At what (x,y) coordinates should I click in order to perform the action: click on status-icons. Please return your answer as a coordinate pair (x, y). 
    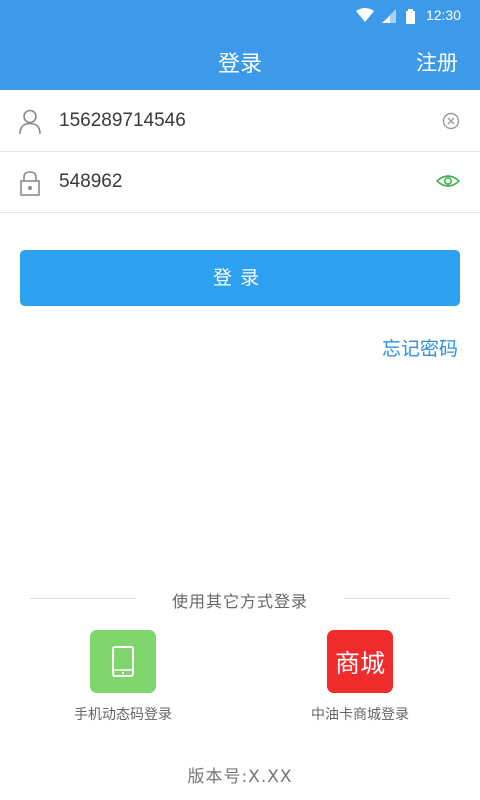
    Looking at the image, I should click on (385, 16).